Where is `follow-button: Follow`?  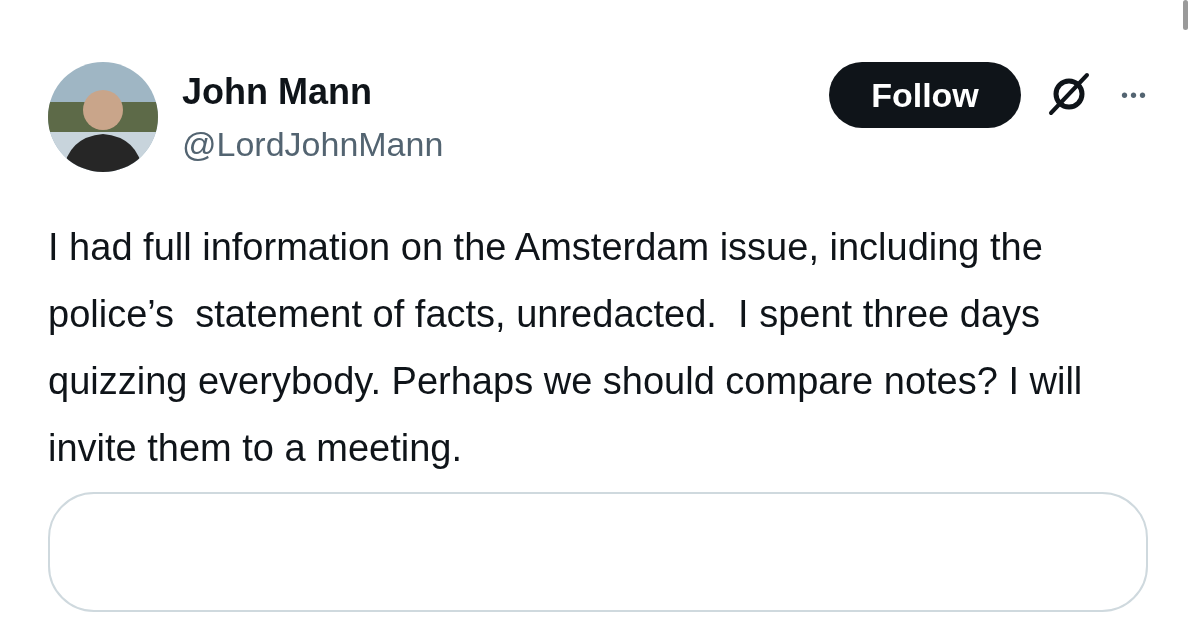
follow-button: Follow is located at coordinates (925, 95).